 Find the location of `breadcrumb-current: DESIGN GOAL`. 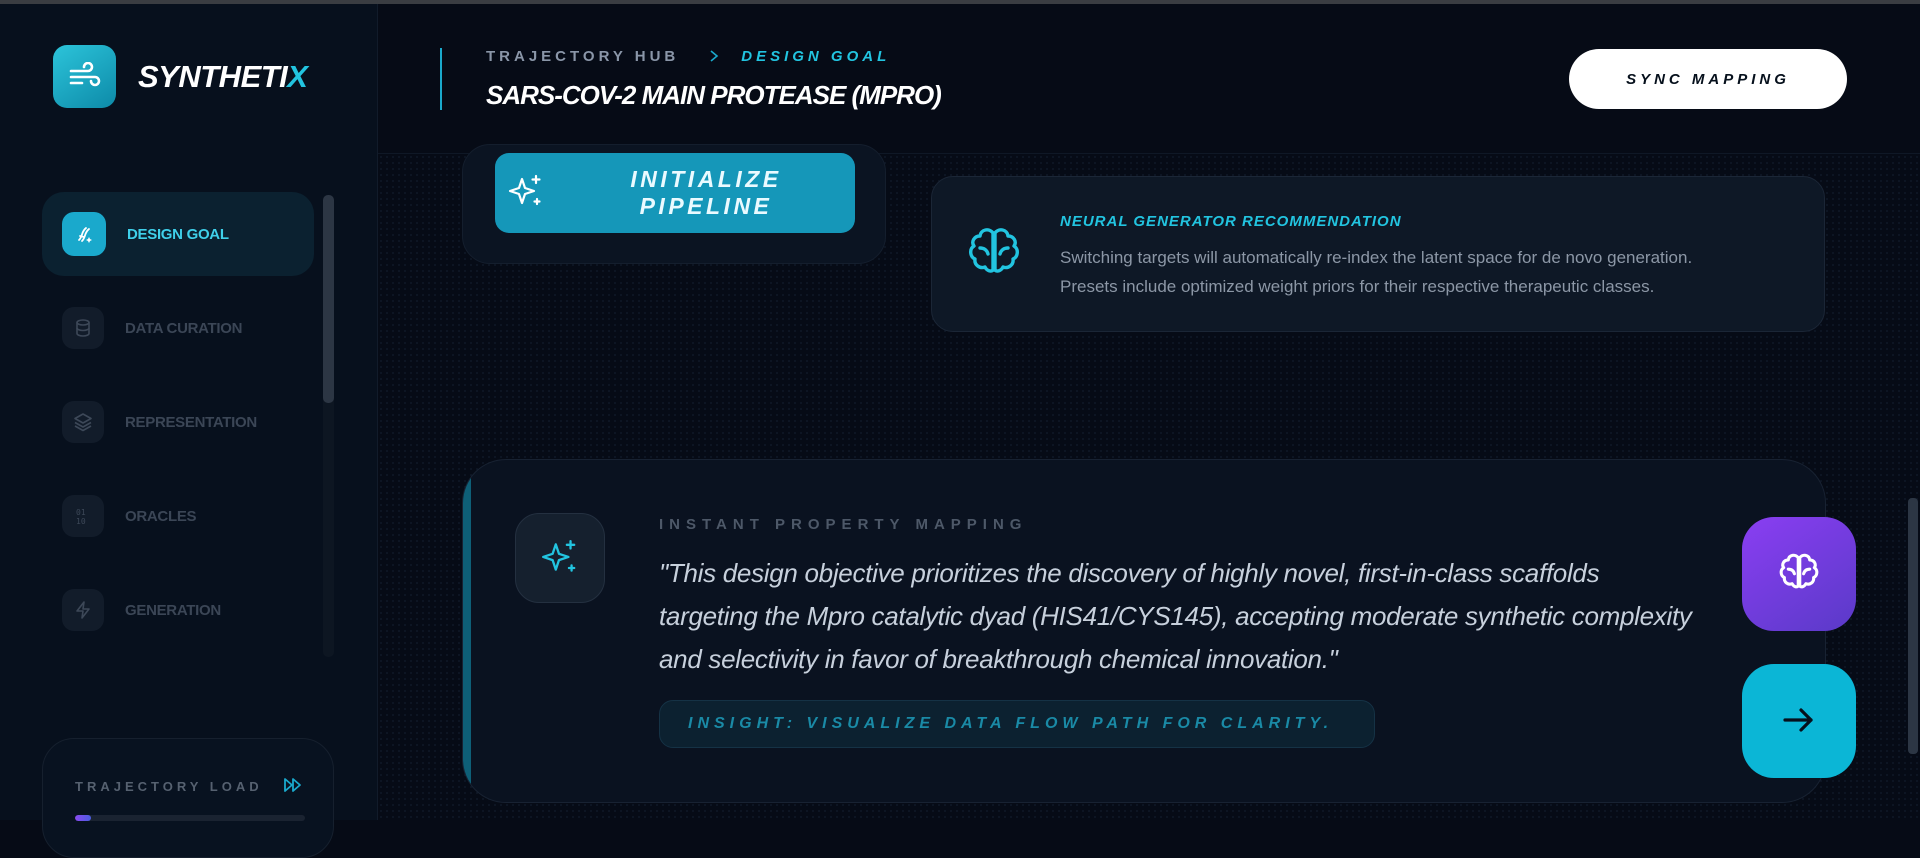

breadcrumb-current: DESIGN GOAL is located at coordinates (816, 56).